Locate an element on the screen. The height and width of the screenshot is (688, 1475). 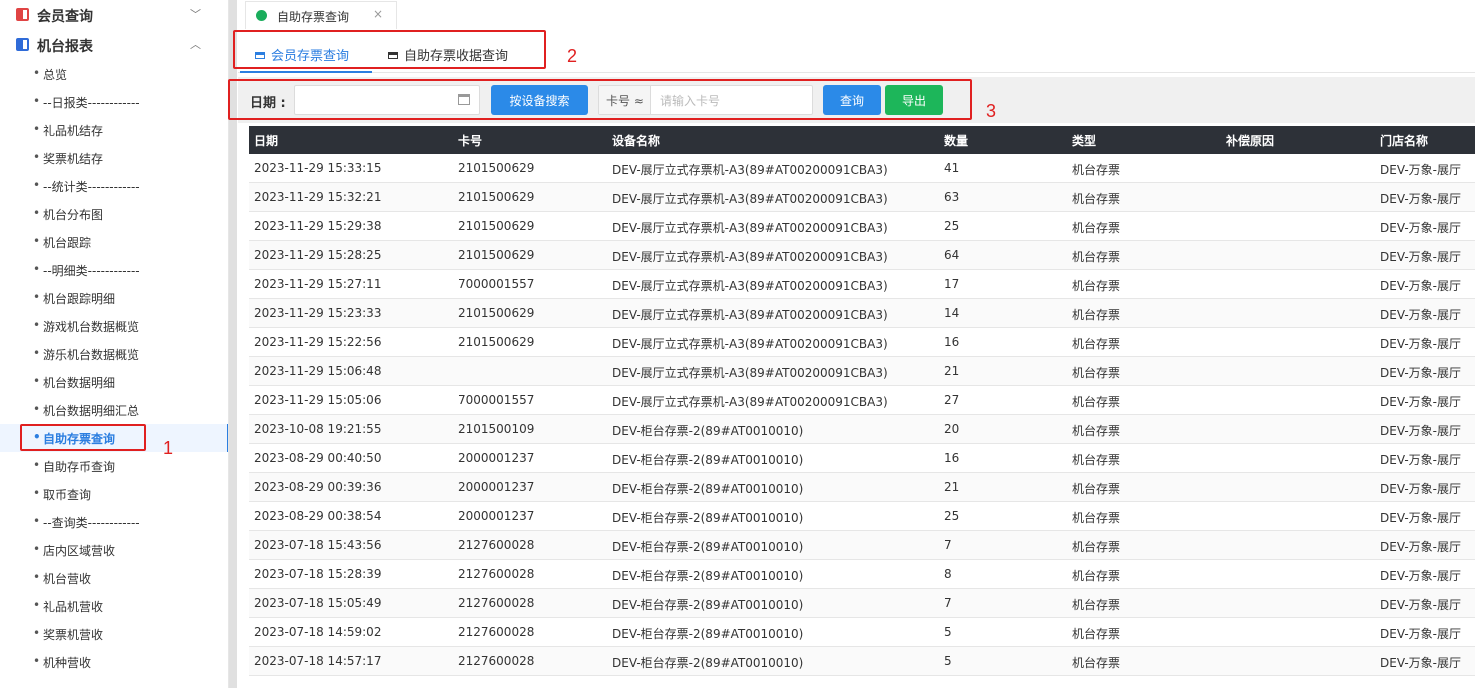
column-header-store: 门店名称 is located at coordinates (1404, 140).